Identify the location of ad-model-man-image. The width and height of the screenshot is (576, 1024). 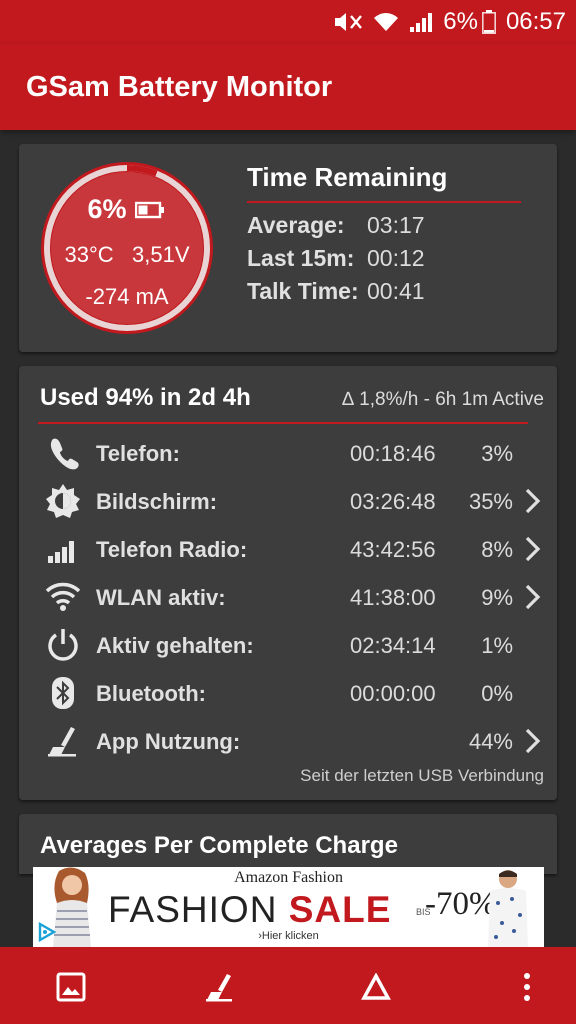
(508, 908).